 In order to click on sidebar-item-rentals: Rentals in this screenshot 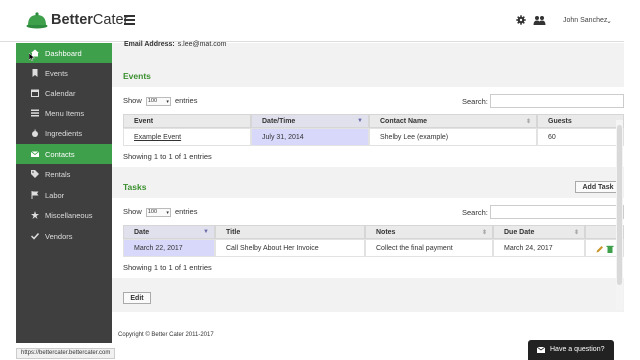, I will do `click(64, 174)`.